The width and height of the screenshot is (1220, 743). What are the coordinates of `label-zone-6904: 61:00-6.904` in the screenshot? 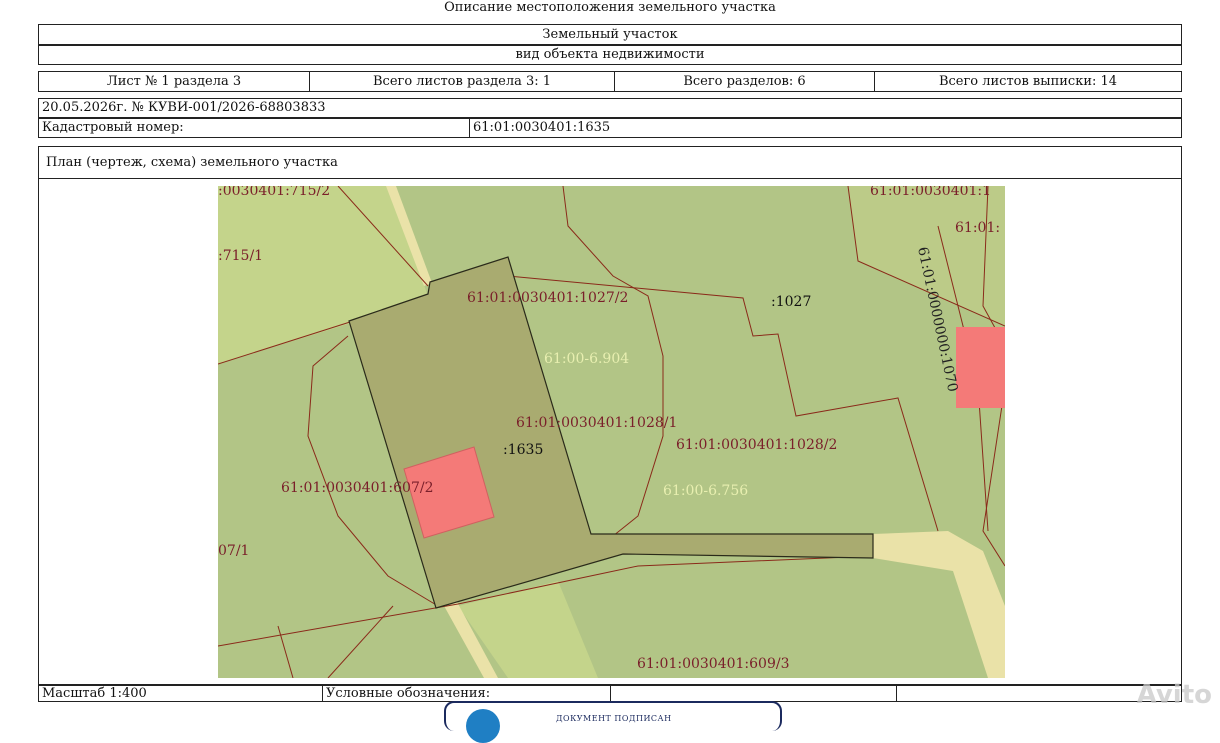 It's located at (586, 359).